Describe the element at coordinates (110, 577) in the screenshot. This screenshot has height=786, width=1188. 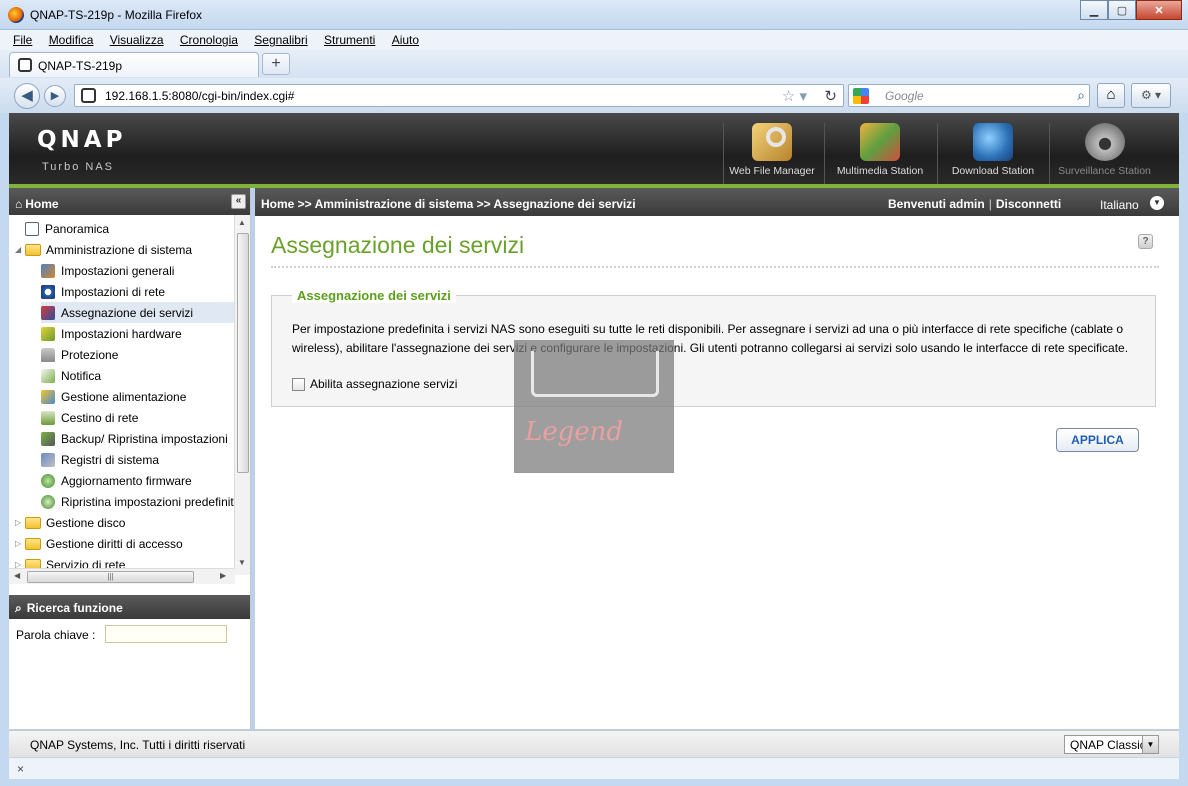
I see `scrollbar-thumb: |||` at that location.